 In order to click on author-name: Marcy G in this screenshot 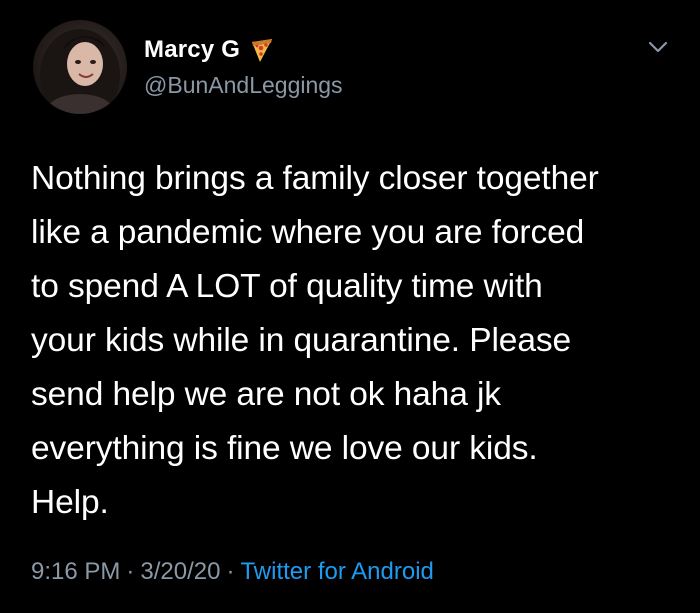, I will do `click(192, 50)`.